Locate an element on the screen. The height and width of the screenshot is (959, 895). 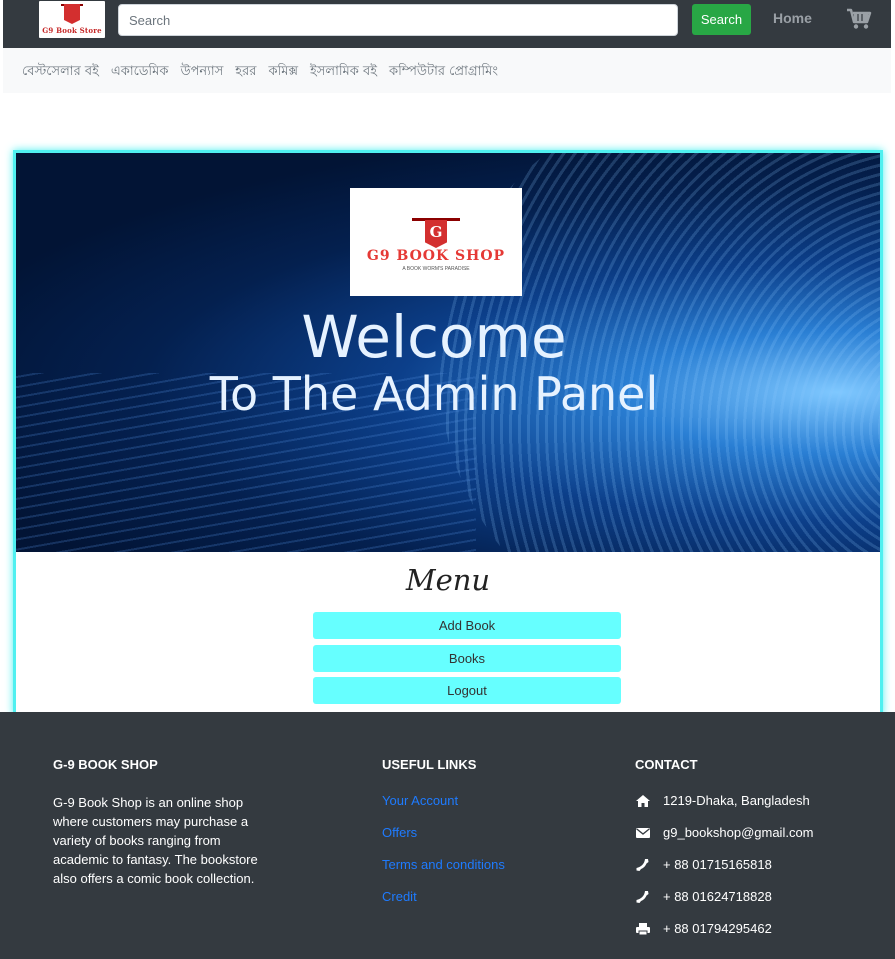
category-novel: উপন্যাস is located at coordinates (201, 72).